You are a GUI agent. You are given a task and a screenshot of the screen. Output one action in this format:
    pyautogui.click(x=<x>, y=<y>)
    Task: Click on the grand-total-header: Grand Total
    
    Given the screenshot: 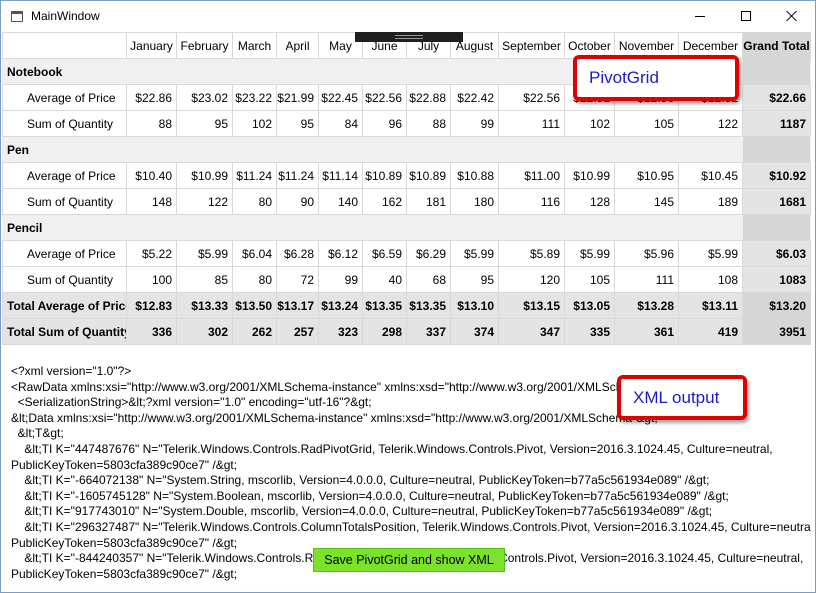 What is the action you would take?
    pyautogui.click(x=776, y=45)
    